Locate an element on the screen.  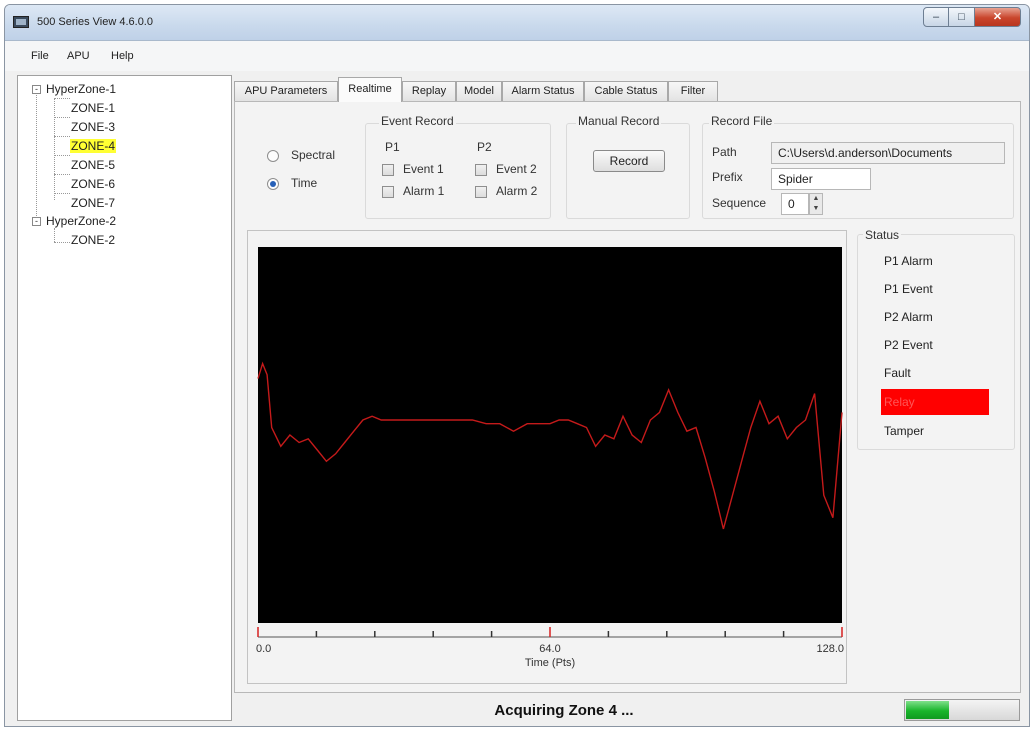
time-radio is located at coordinates (273, 184).